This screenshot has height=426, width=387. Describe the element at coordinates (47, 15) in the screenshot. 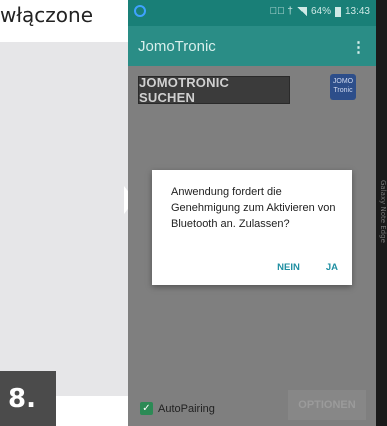

I see `caption-text: włączone` at that location.